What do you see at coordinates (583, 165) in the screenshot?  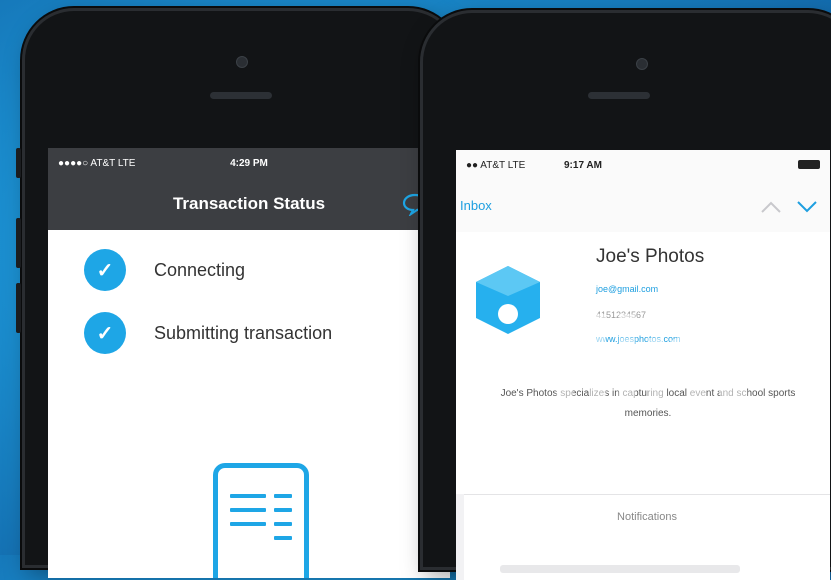 I see `status-time: 9:17 AM` at bounding box center [583, 165].